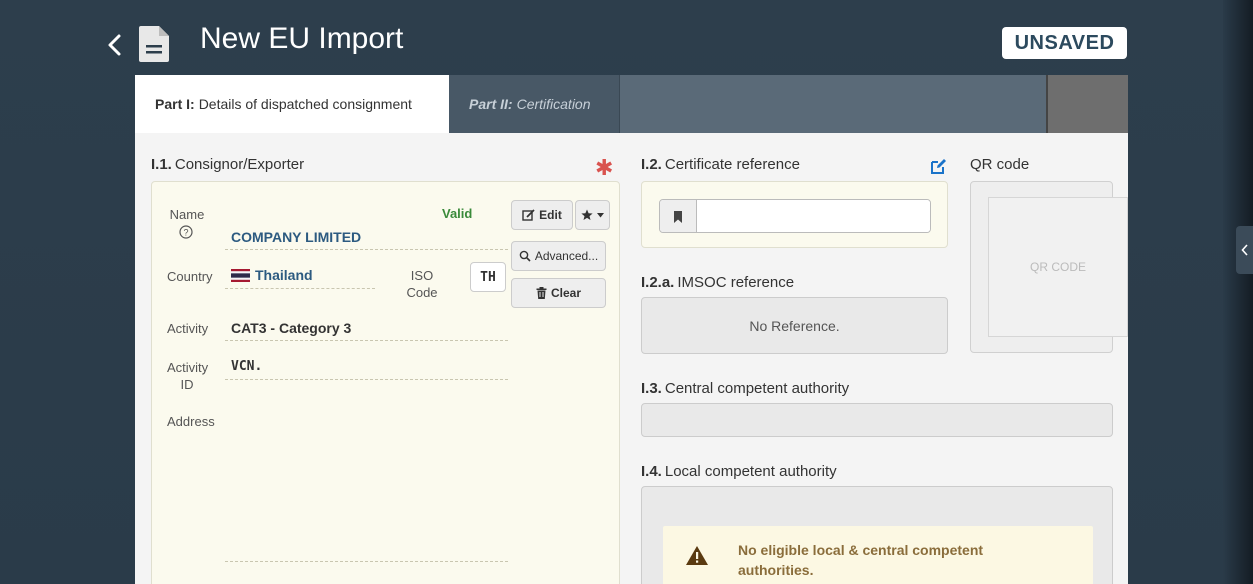  I want to click on tab-part-2-prefix: Part II:, so click(491, 104).